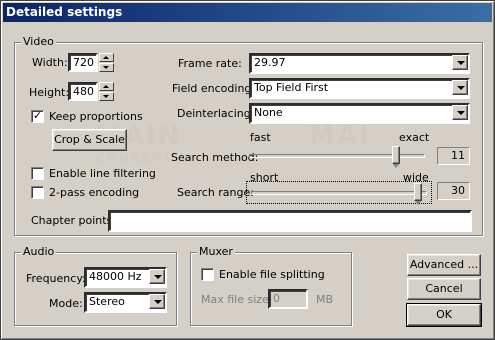 The height and width of the screenshot is (340, 495). I want to click on mode-value: Stereo, so click(107, 301).